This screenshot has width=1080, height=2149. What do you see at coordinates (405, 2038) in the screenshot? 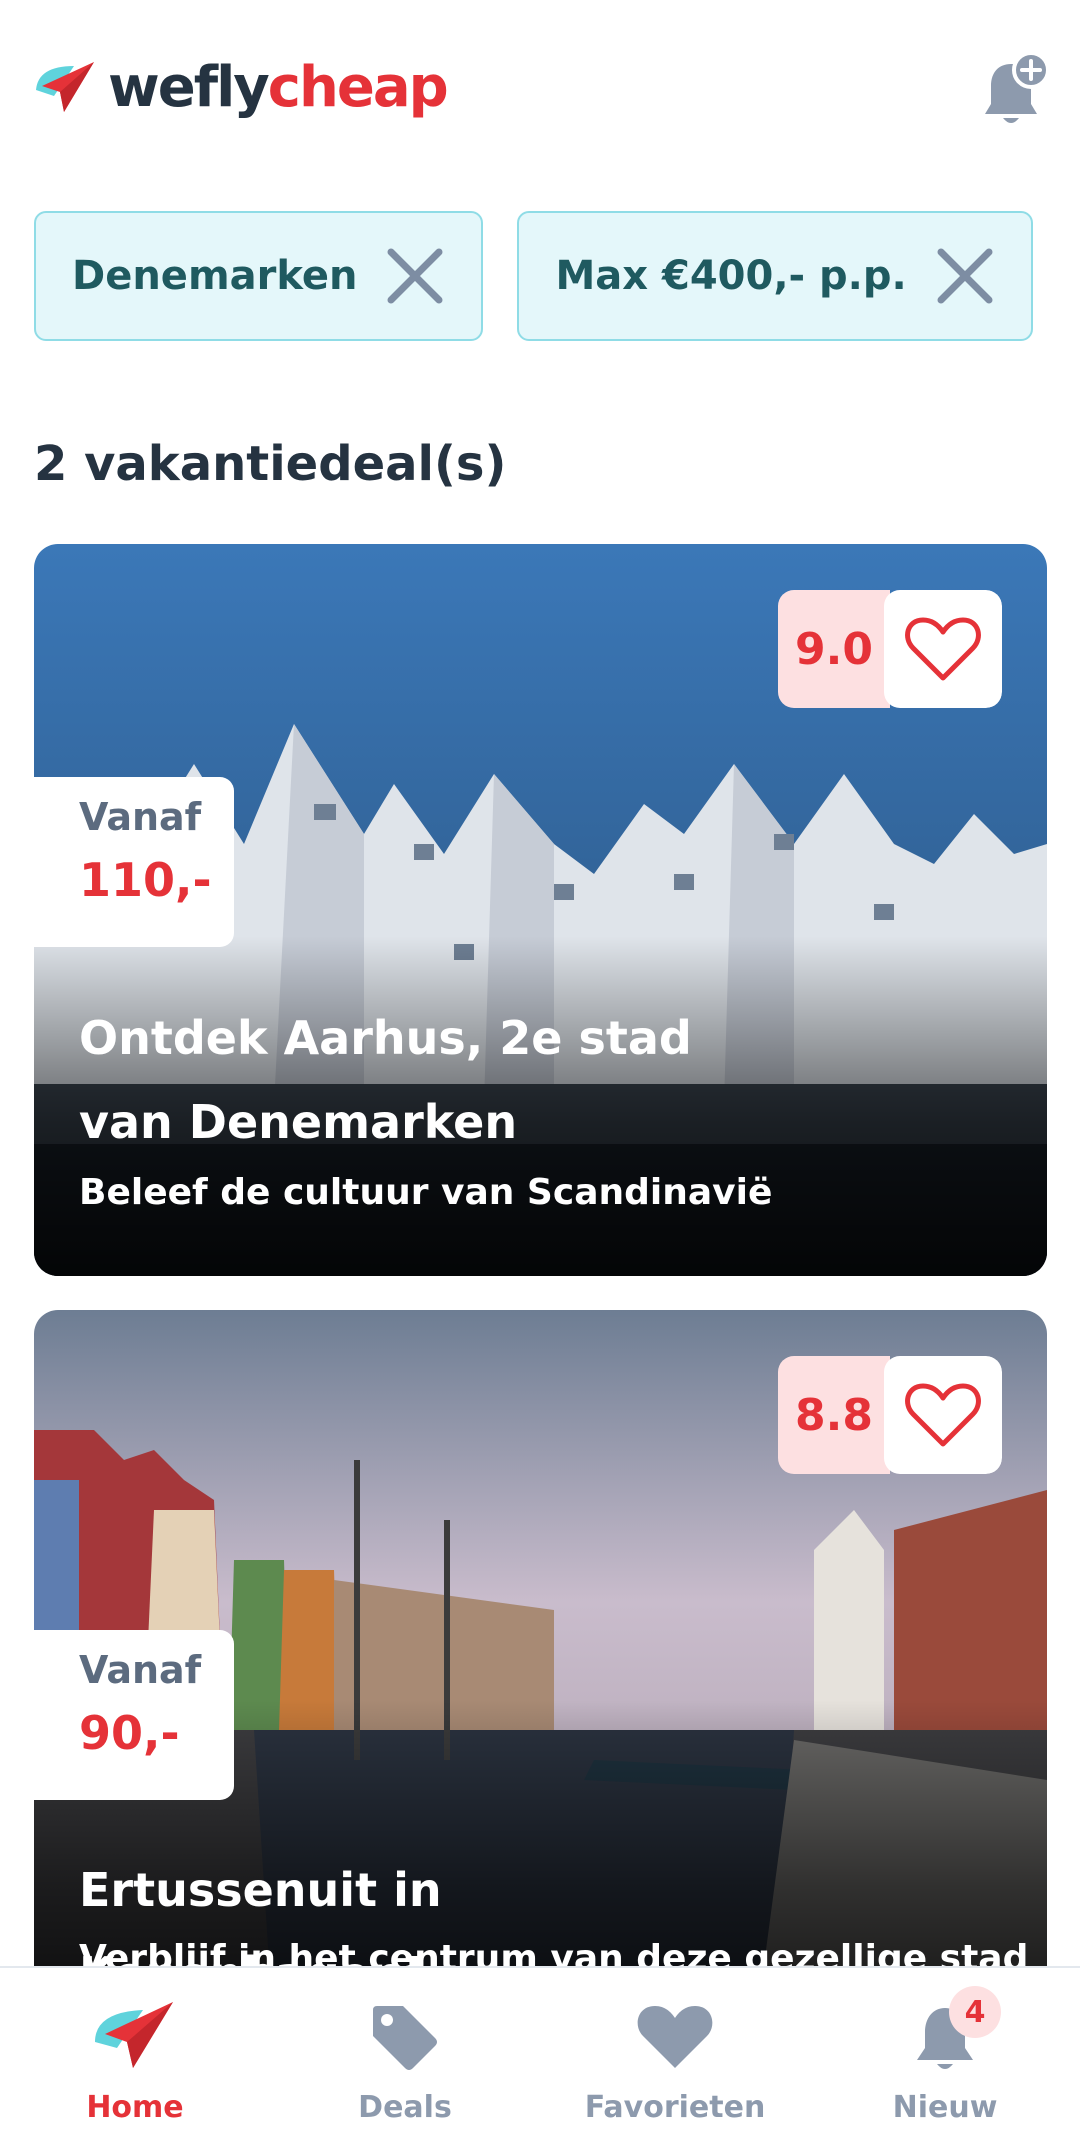
I see `tag-icon` at bounding box center [405, 2038].